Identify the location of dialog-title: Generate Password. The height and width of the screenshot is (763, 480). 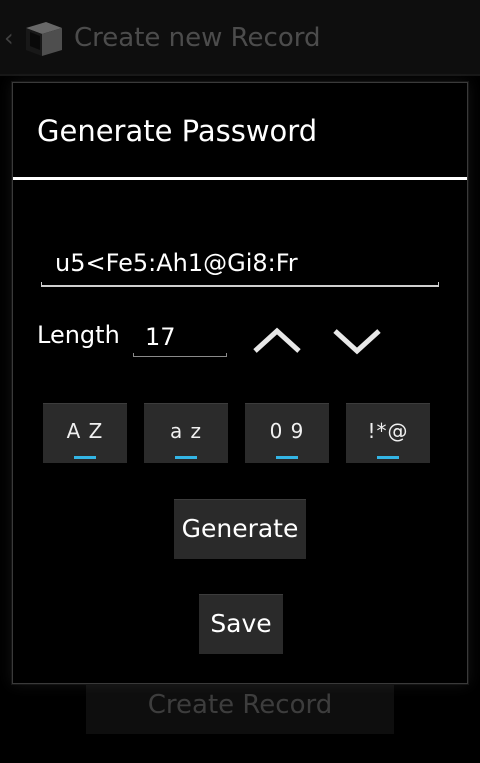
(177, 131).